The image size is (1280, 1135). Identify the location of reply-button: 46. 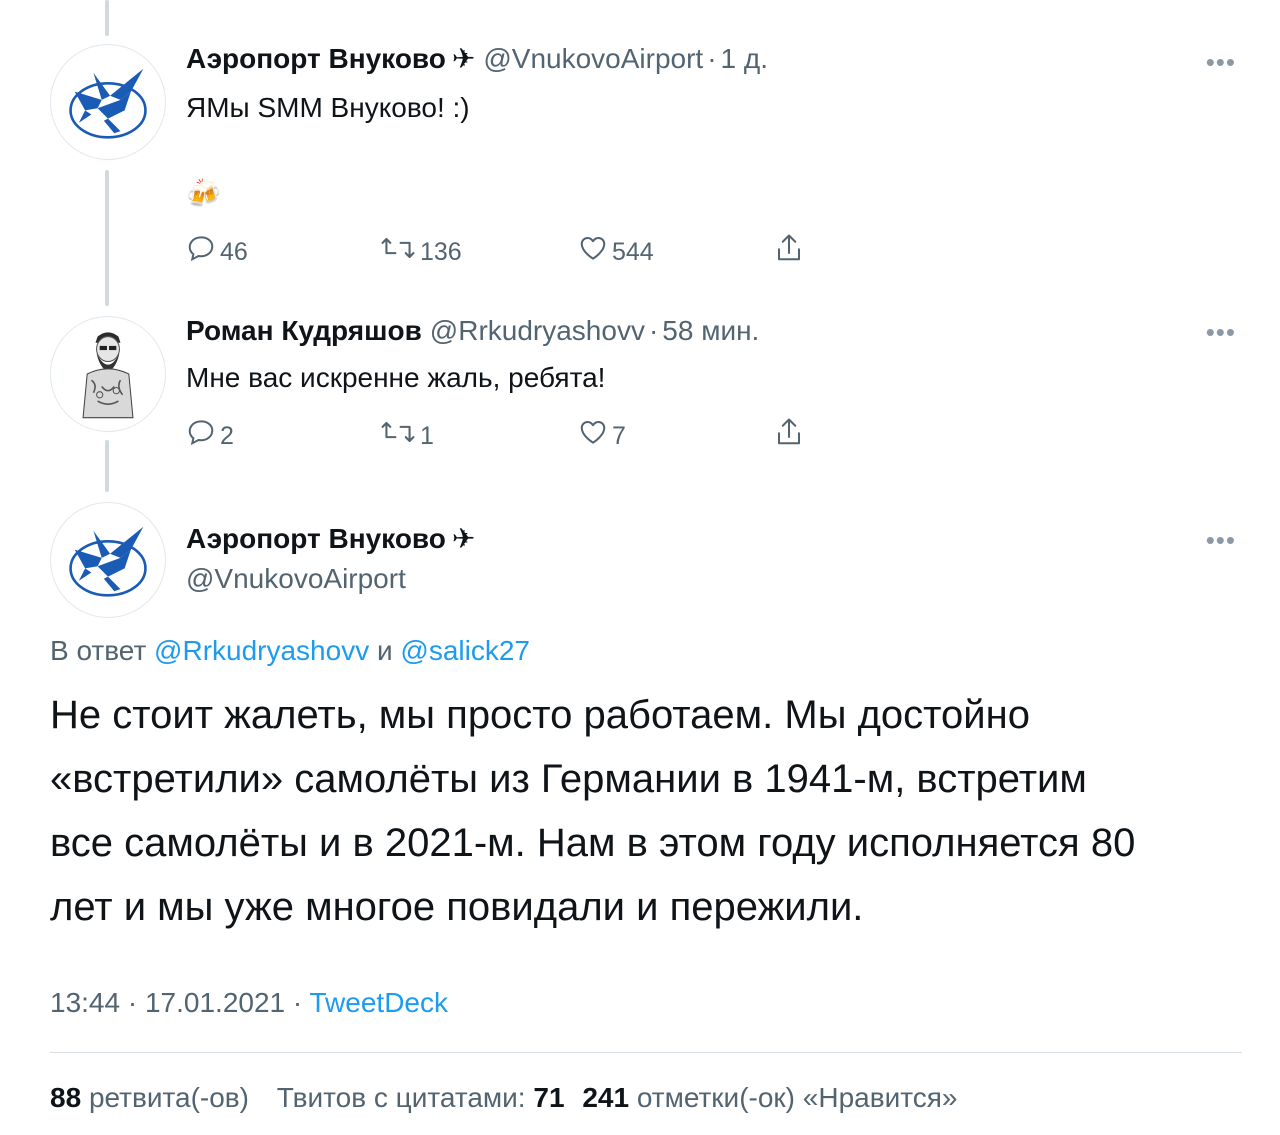
(217, 248).